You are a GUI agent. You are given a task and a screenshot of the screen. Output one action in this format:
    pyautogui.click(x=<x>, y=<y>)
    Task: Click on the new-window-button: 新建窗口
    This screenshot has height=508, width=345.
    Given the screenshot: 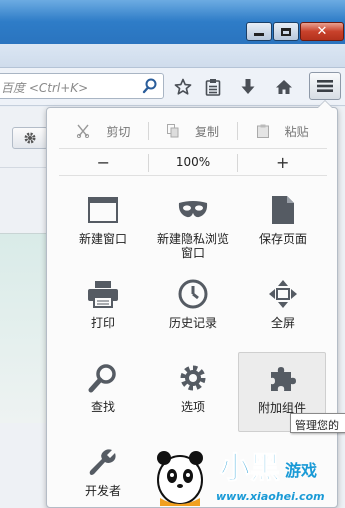 What is the action you would take?
    pyautogui.click(x=103, y=226)
    